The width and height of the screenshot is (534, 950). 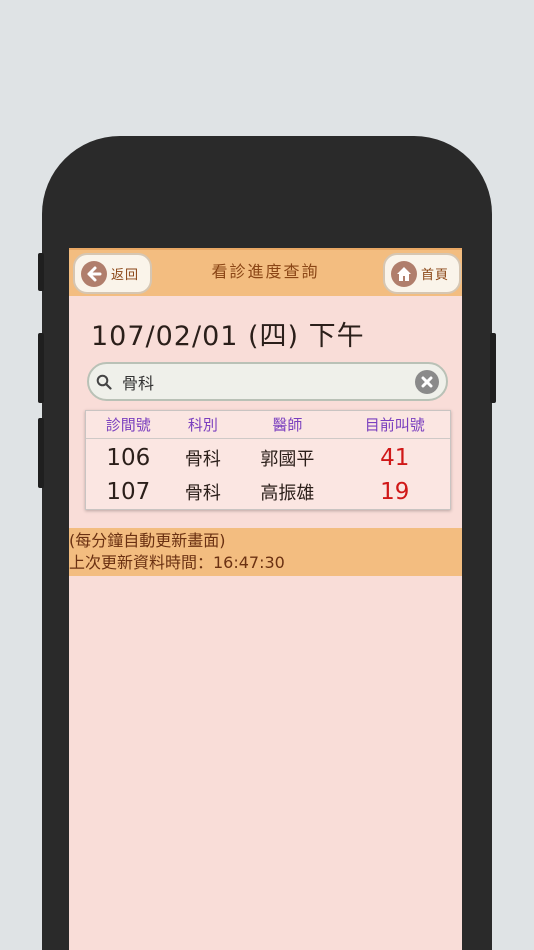 I want to click on column-header-room: 診間號, so click(x=128, y=425).